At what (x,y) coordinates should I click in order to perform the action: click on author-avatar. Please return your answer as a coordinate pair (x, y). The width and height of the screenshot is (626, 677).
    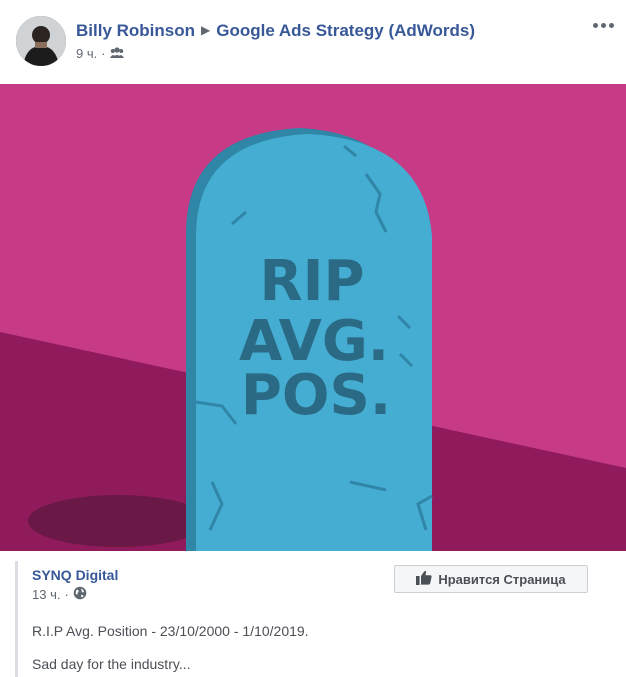
    Looking at the image, I should click on (41, 41).